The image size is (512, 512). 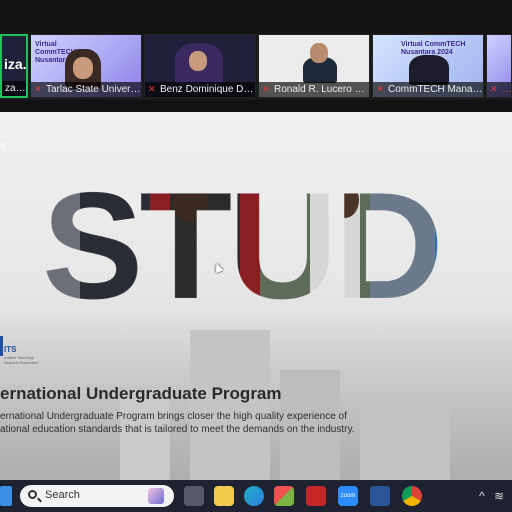 What do you see at coordinates (428, 89) in the screenshot?
I see `participant-name: ✕ CommTECH Manager` at bounding box center [428, 89].